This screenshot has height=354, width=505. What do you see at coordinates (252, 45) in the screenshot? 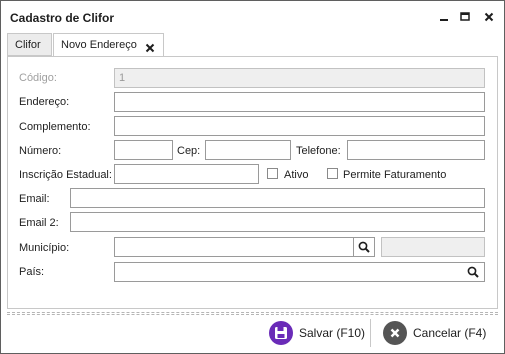
I see `tab-strip: Clifor Novo Endereço` at bounding box center [252, 45].